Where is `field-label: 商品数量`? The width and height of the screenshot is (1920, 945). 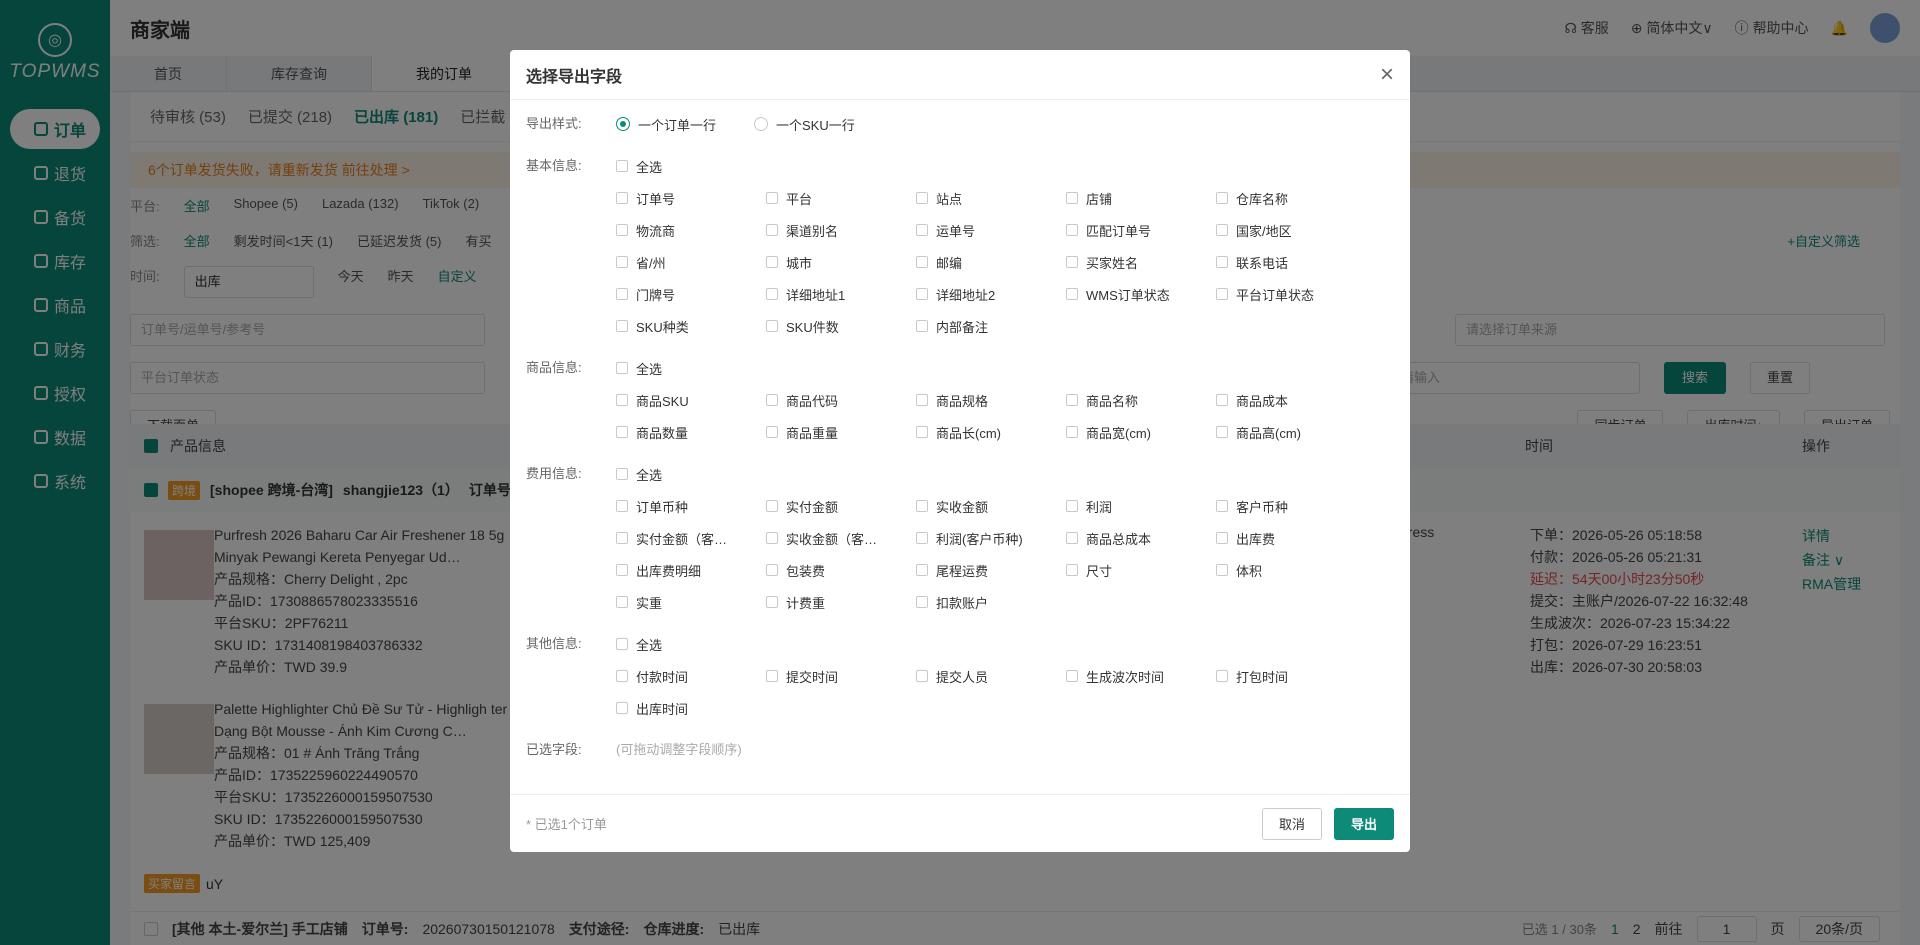
field-label: 商品数量 is located at coordinates (662, 433).